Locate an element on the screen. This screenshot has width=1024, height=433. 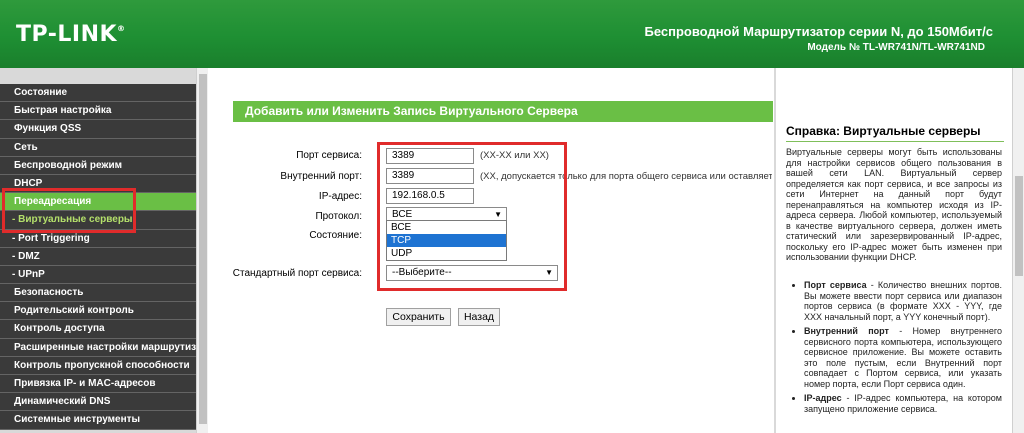
menu-item-status: Состояние is located at coordinates (98, 93).